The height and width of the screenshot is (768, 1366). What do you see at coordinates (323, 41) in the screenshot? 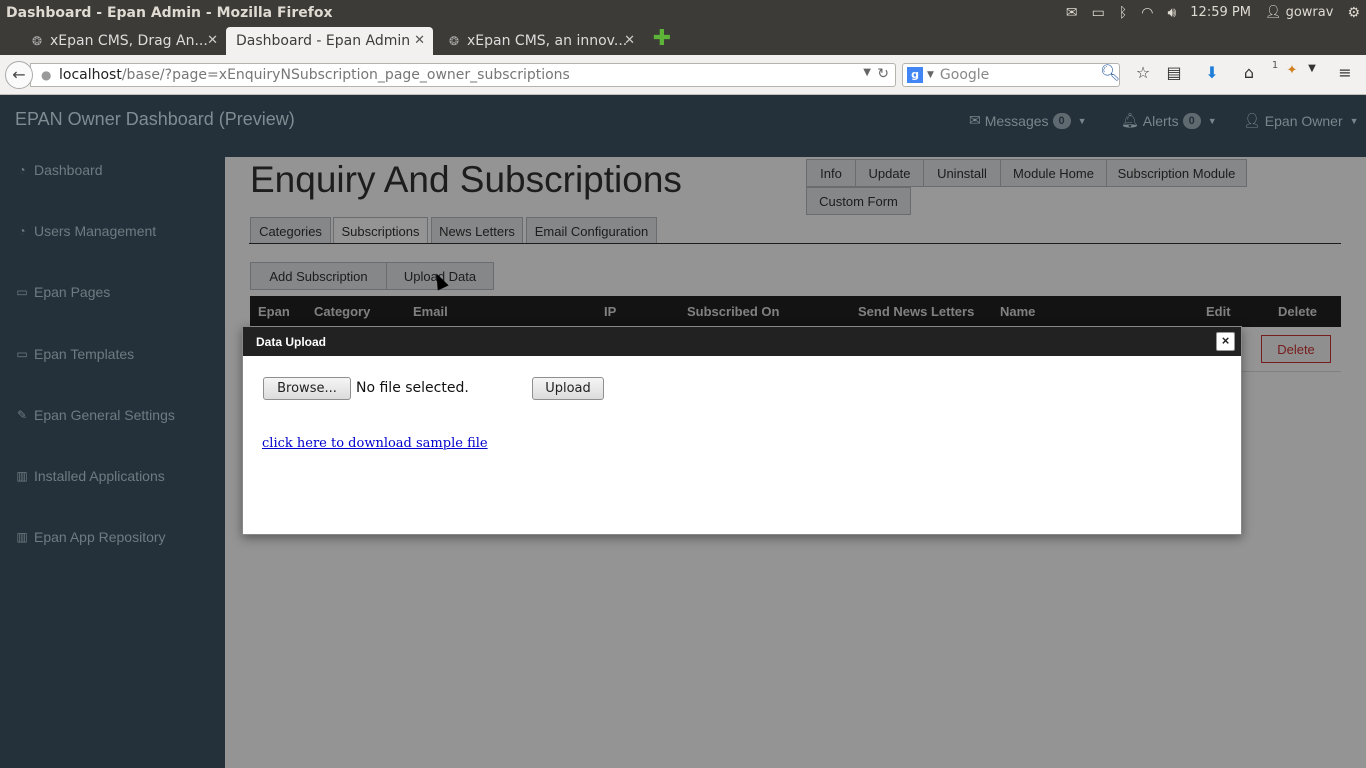
I see `tab-label: Dashboard - Epan Admin` at bounding box center [323, 41].